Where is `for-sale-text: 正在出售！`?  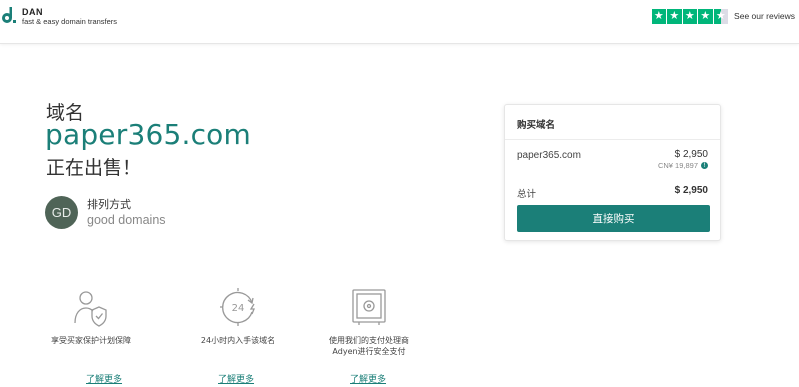
for-sale-text: 正在出售！ is located at coordinates (94, 168).